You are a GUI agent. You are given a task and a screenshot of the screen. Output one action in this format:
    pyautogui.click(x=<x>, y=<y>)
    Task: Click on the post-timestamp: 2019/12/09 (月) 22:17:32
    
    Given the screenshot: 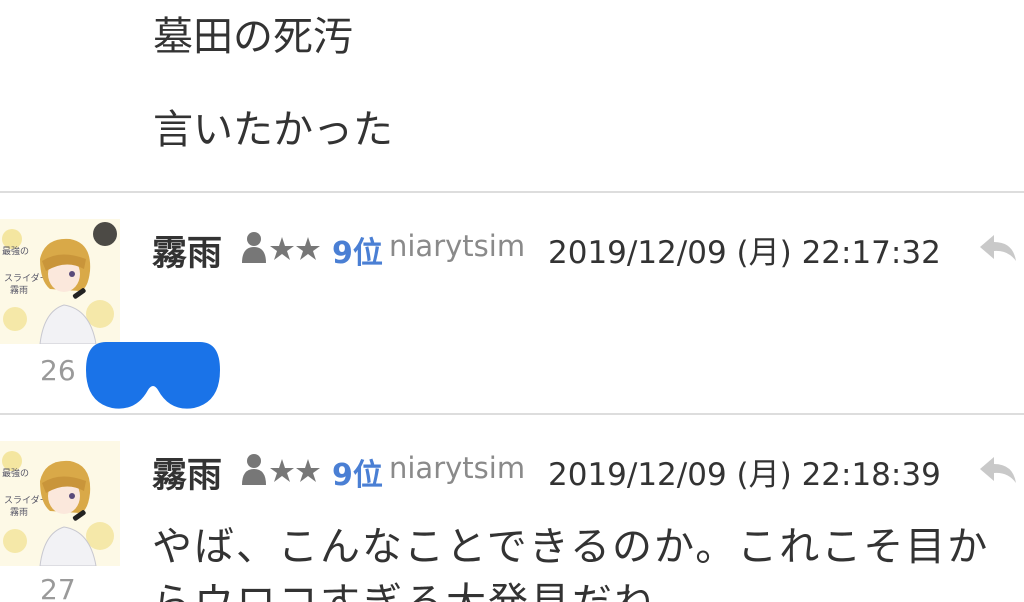 What is the action you would take?
    pyautogui.click(x=744, y=253)
    